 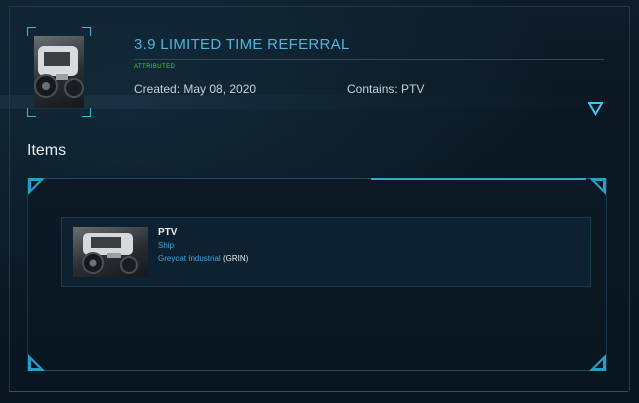 What do you see at coordinates (386, 89) in the screenshot?
I see `contains-summary: Contains: PTV` at bounding box center [386, 89].